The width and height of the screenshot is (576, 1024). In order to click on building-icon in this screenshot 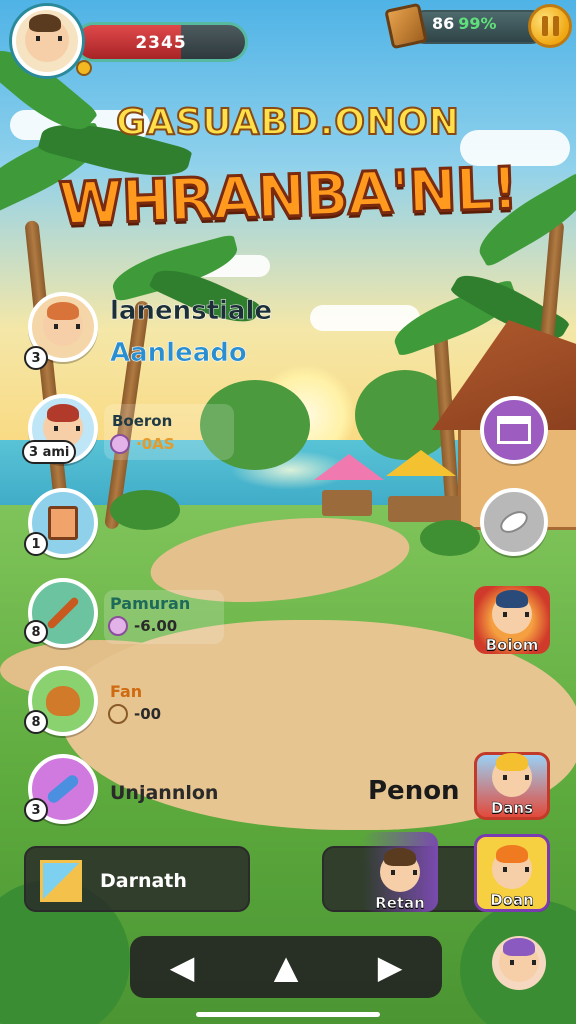, I will do `click(514, 430)`.